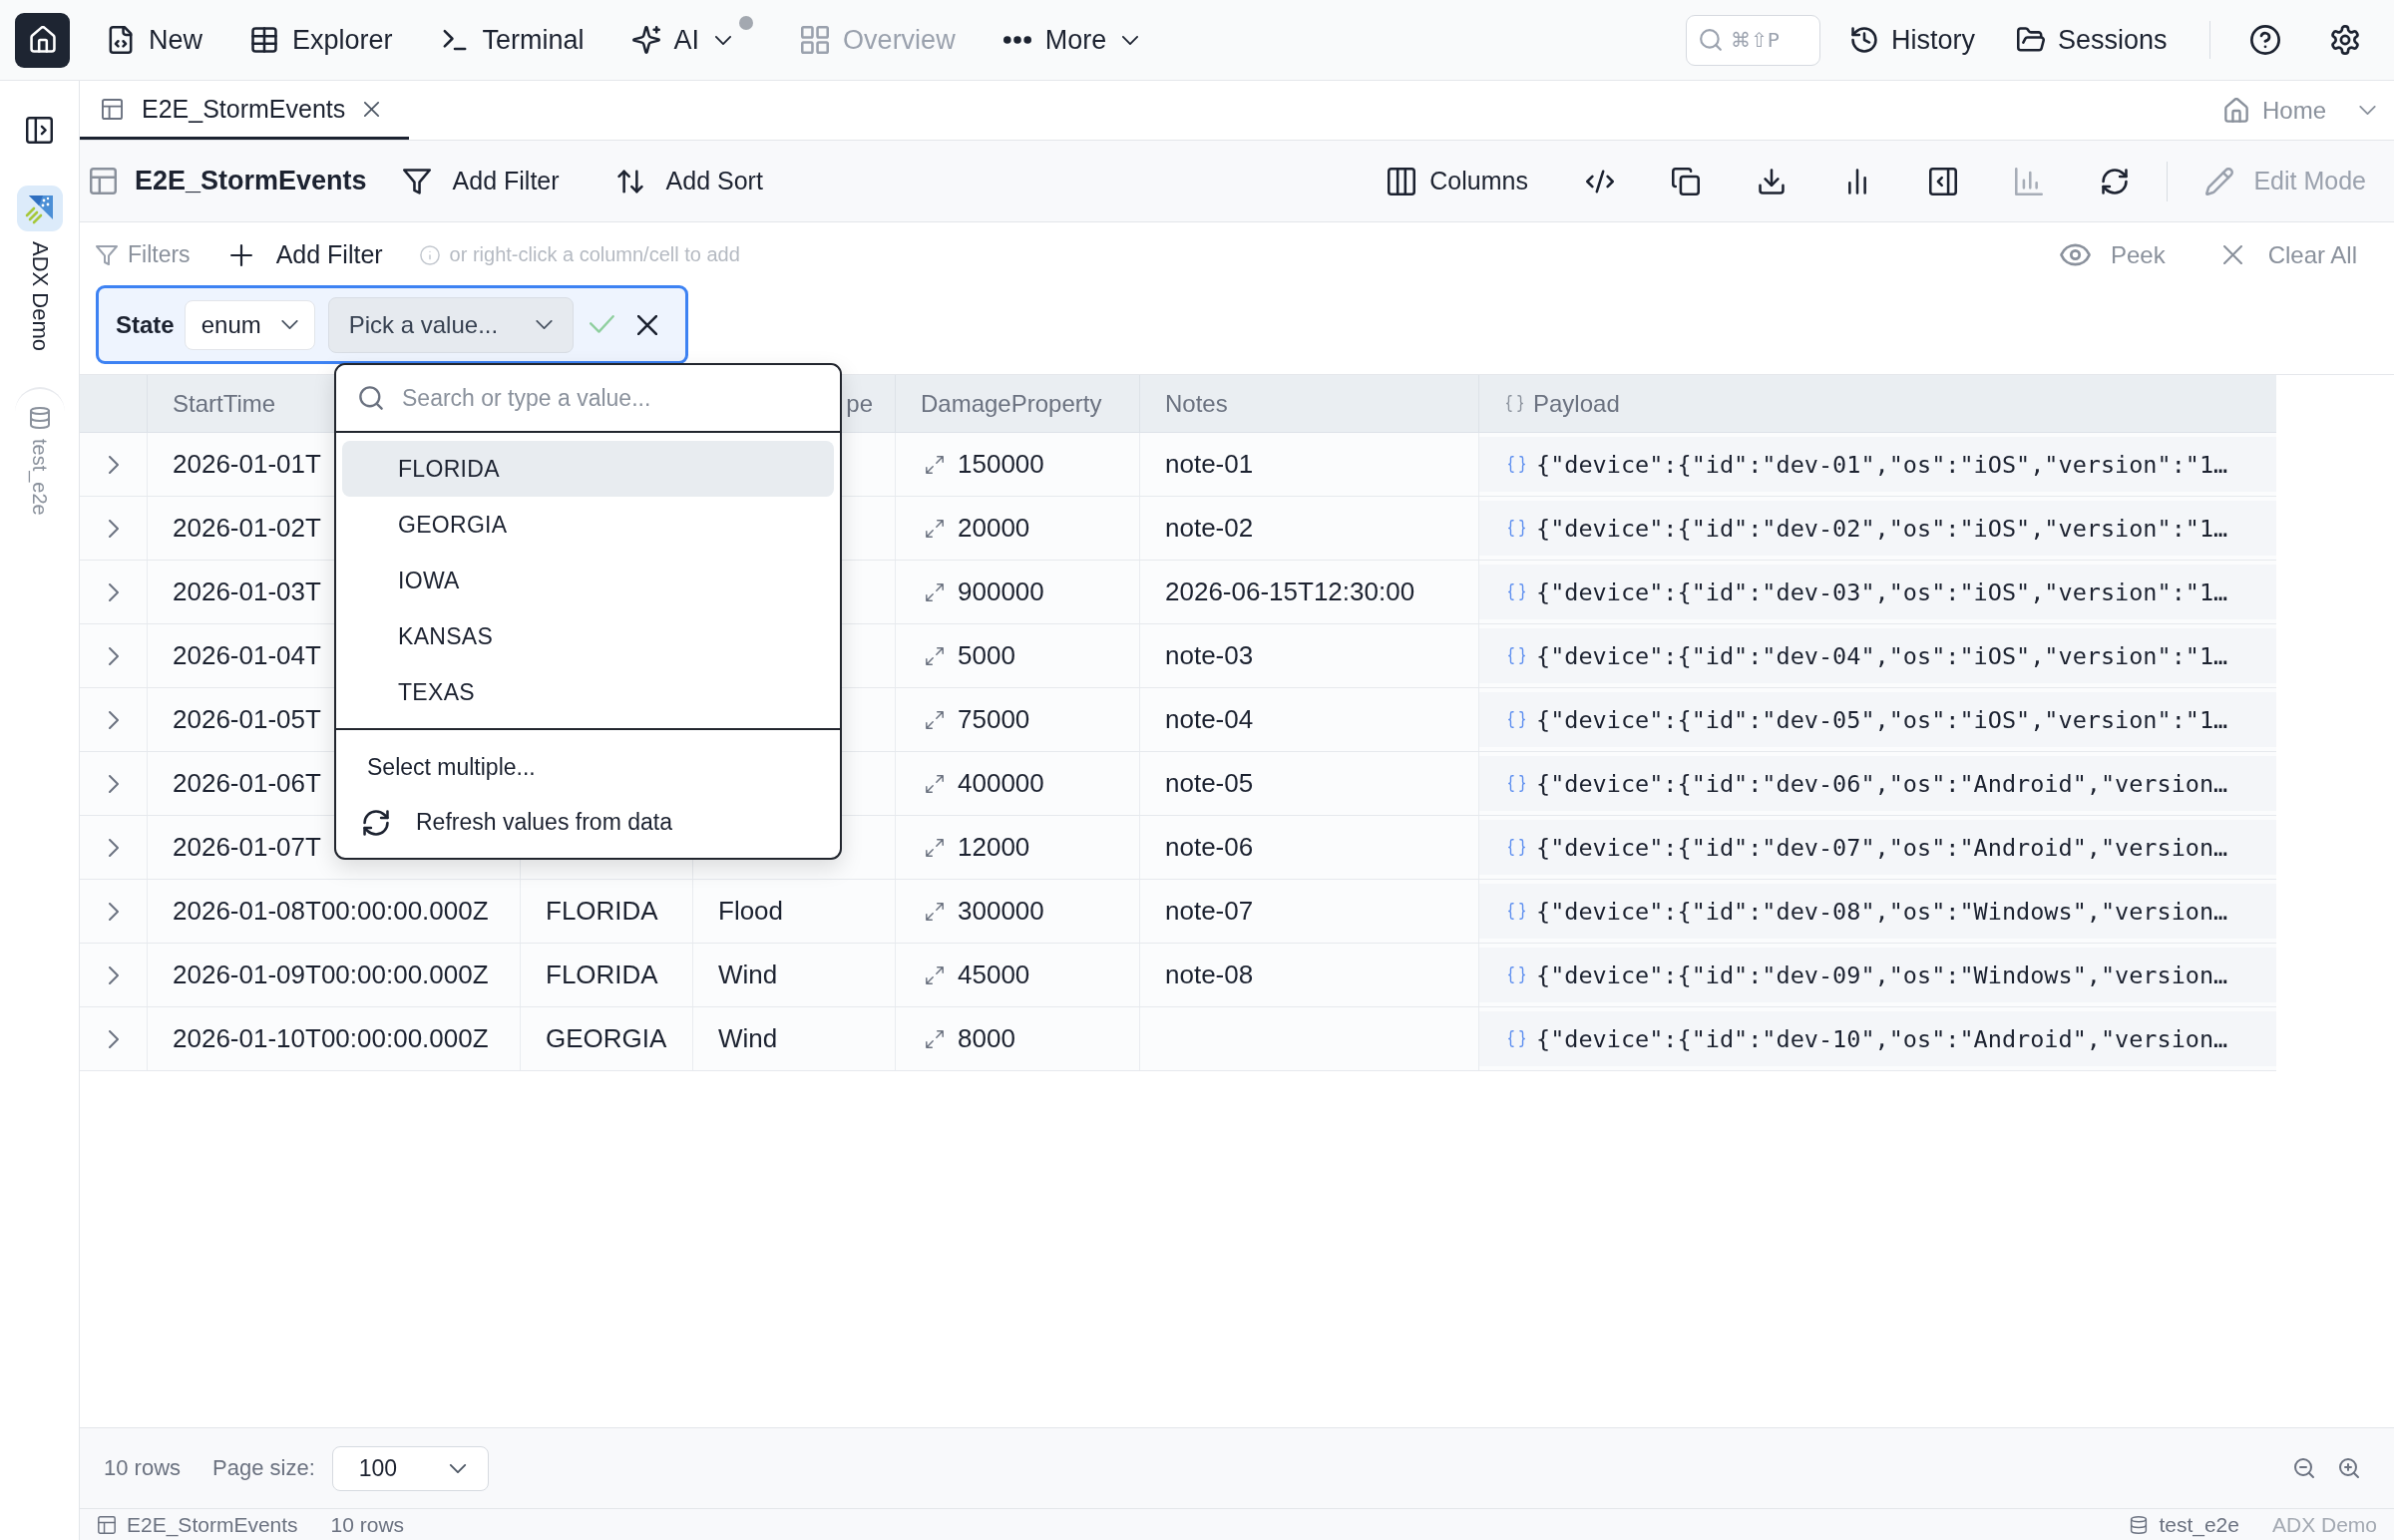 The width and height of the screenshot is (2394, 1540). I want to click on nav-link: Sessions, so click(2092, 40).